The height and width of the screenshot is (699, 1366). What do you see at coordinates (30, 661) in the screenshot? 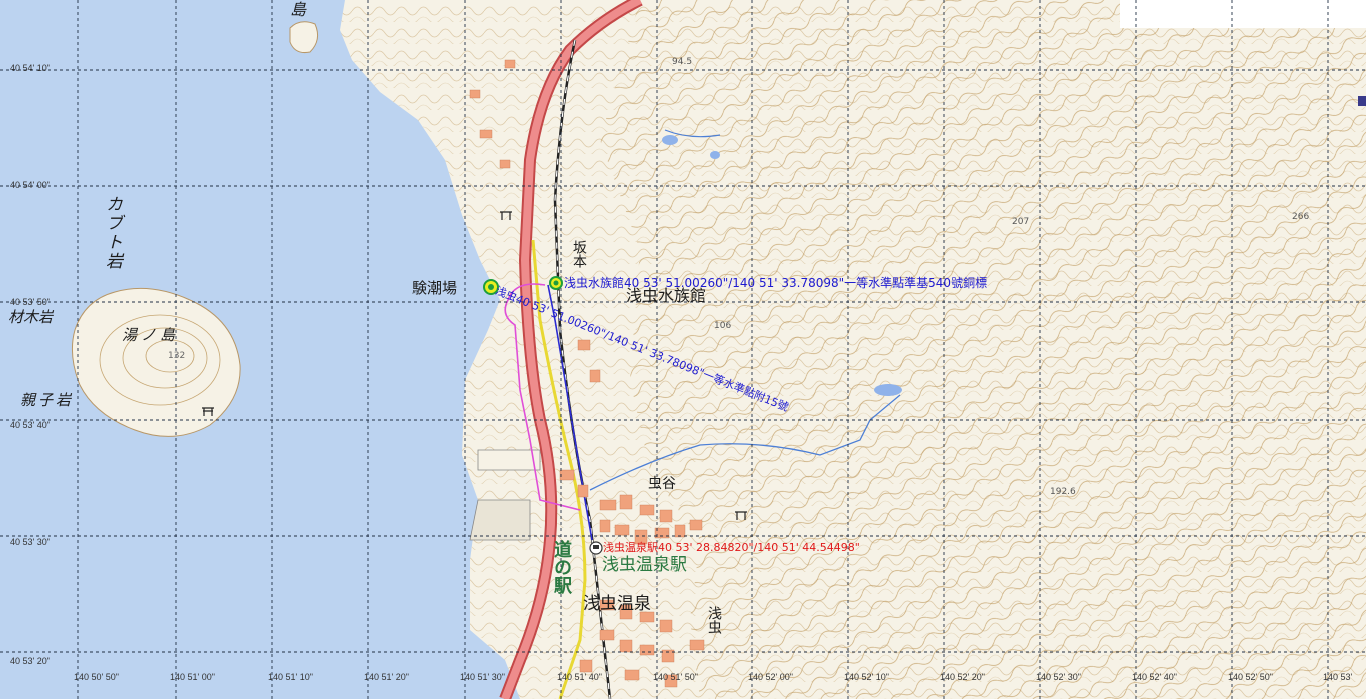
I see `lat-label-6: 40 53' 20"` at bounding box center [30, 661].